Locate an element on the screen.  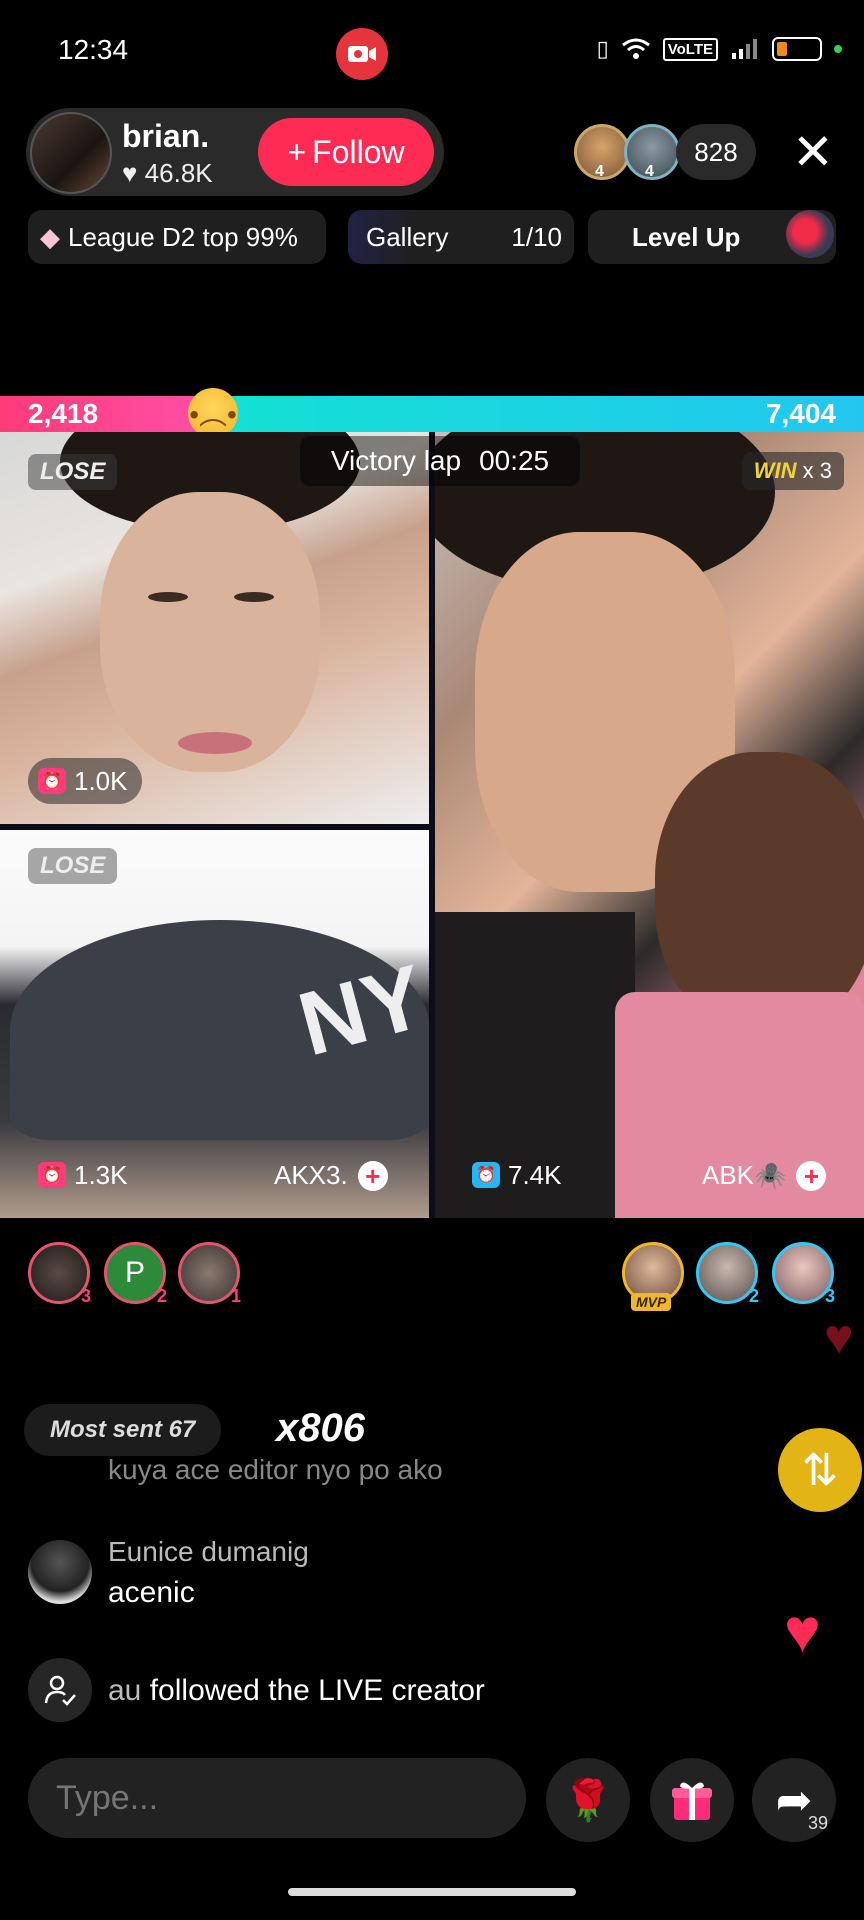
diamond-icon: ◆ is located at coordinates (50, 236).